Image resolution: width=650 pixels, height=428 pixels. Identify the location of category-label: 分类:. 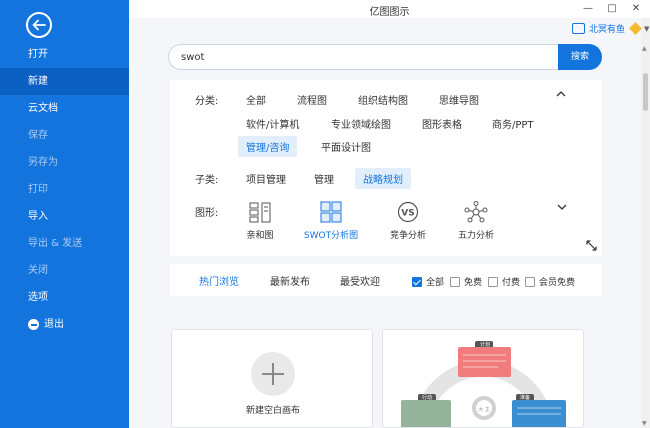
(207, 101).